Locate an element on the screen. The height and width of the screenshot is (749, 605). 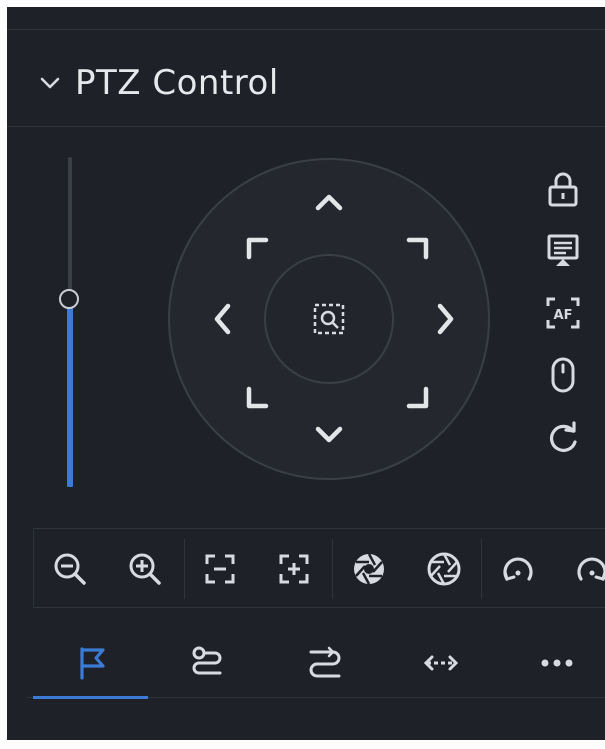
top-divider is located at coordinates (306, 29).